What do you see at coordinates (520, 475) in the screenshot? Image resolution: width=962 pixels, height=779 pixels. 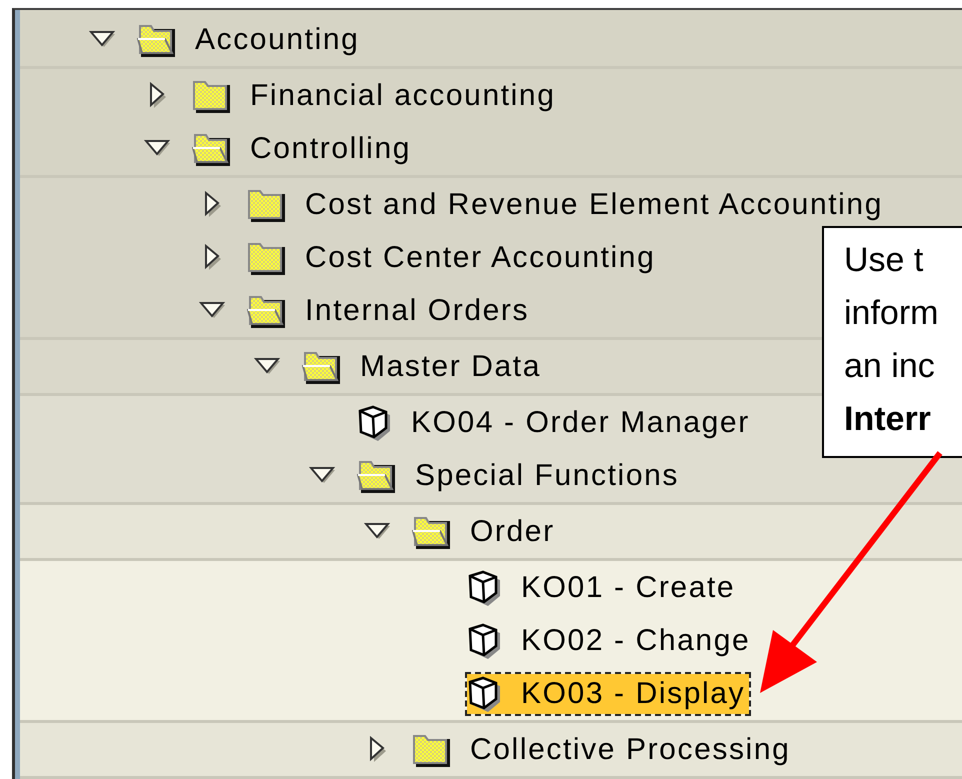 I see `tree-item: Special Functions` at bounding box center [520, 475].